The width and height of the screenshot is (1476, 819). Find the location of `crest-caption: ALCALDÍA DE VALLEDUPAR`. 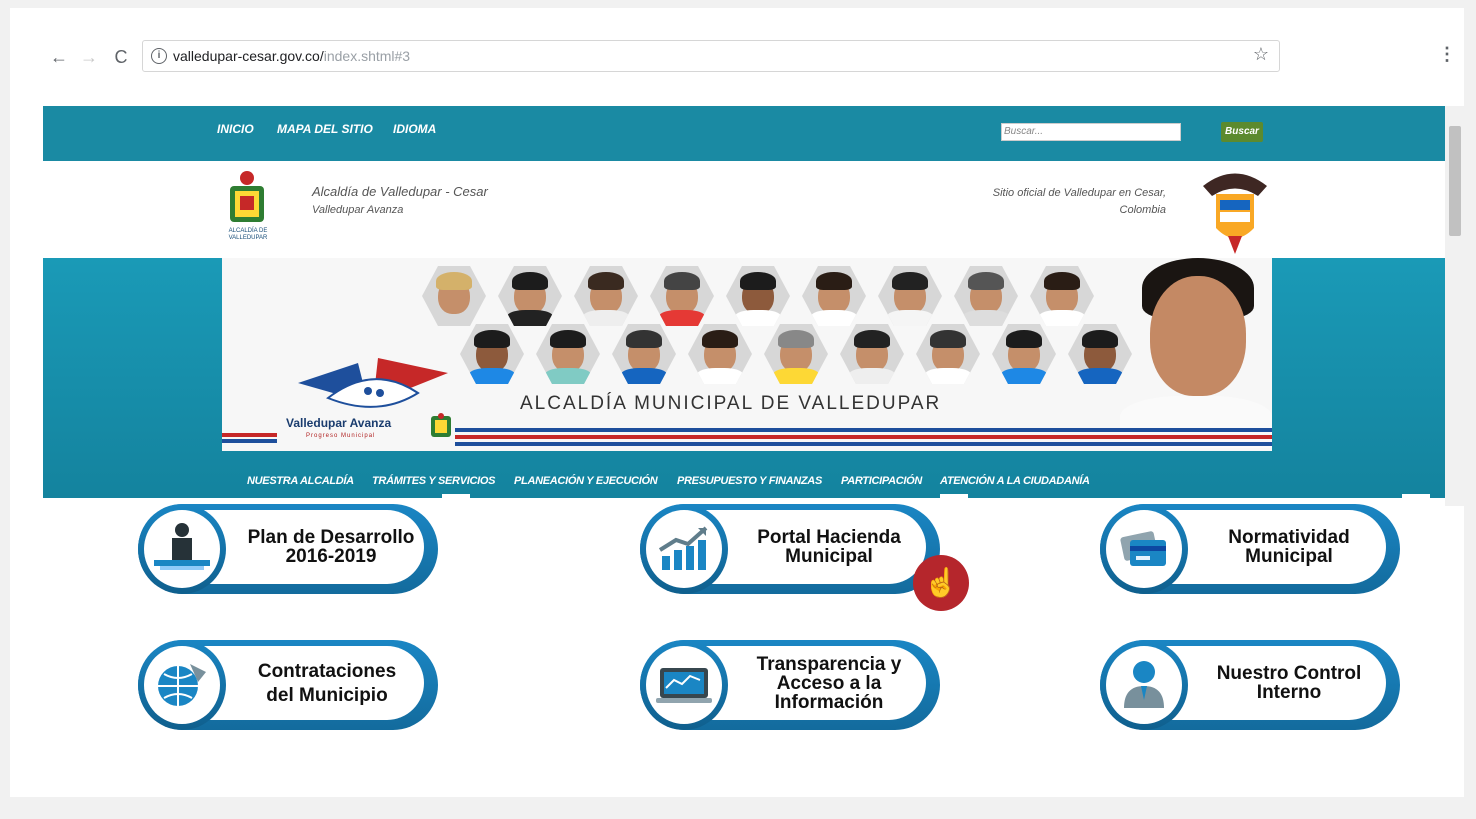

crest-caption: ALCALDÍA DE VALLEDUPAR is located at coordinates (248, 234).